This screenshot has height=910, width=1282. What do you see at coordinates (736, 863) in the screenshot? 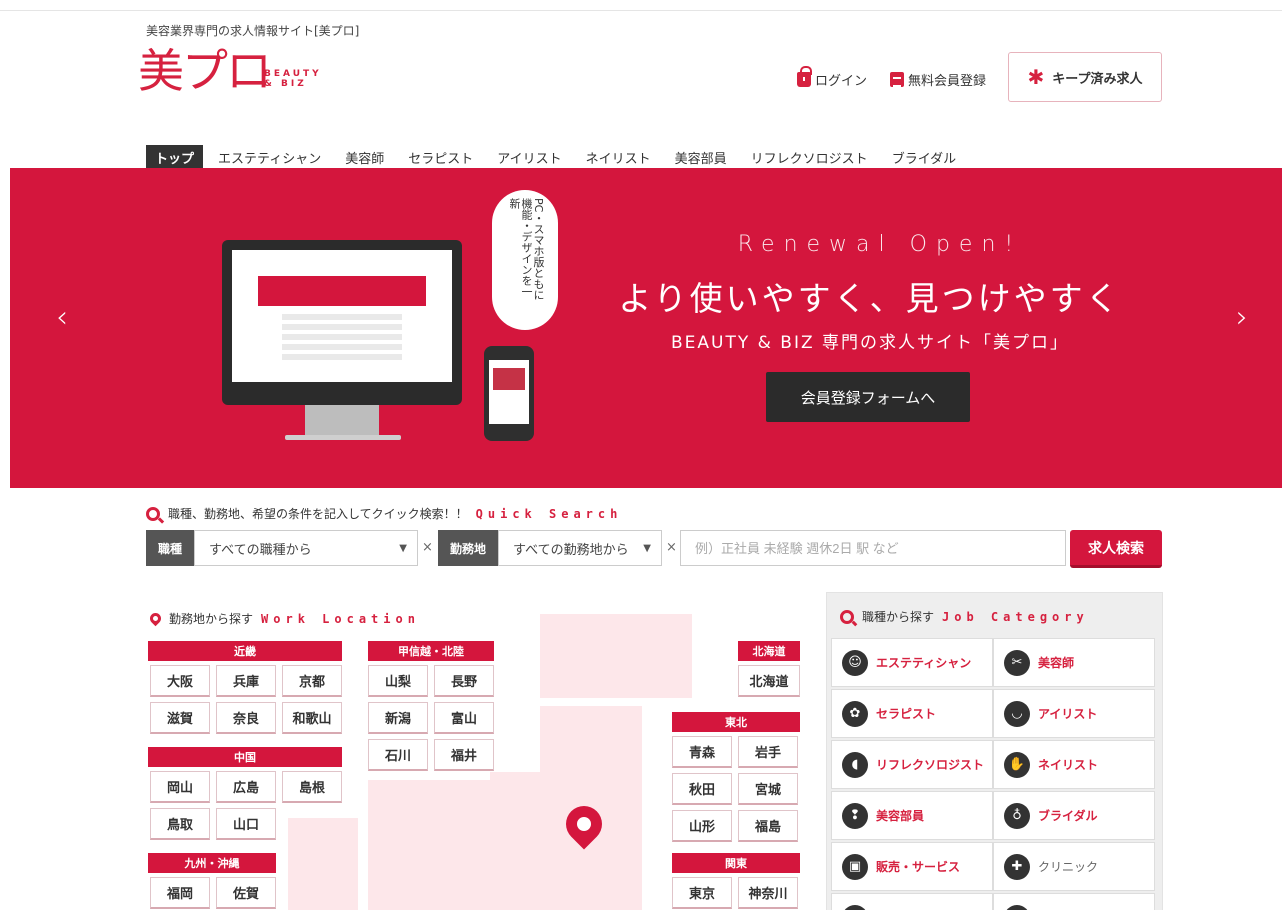
I see `region-header-kanto: 関東` at bounding box center [736, 863].